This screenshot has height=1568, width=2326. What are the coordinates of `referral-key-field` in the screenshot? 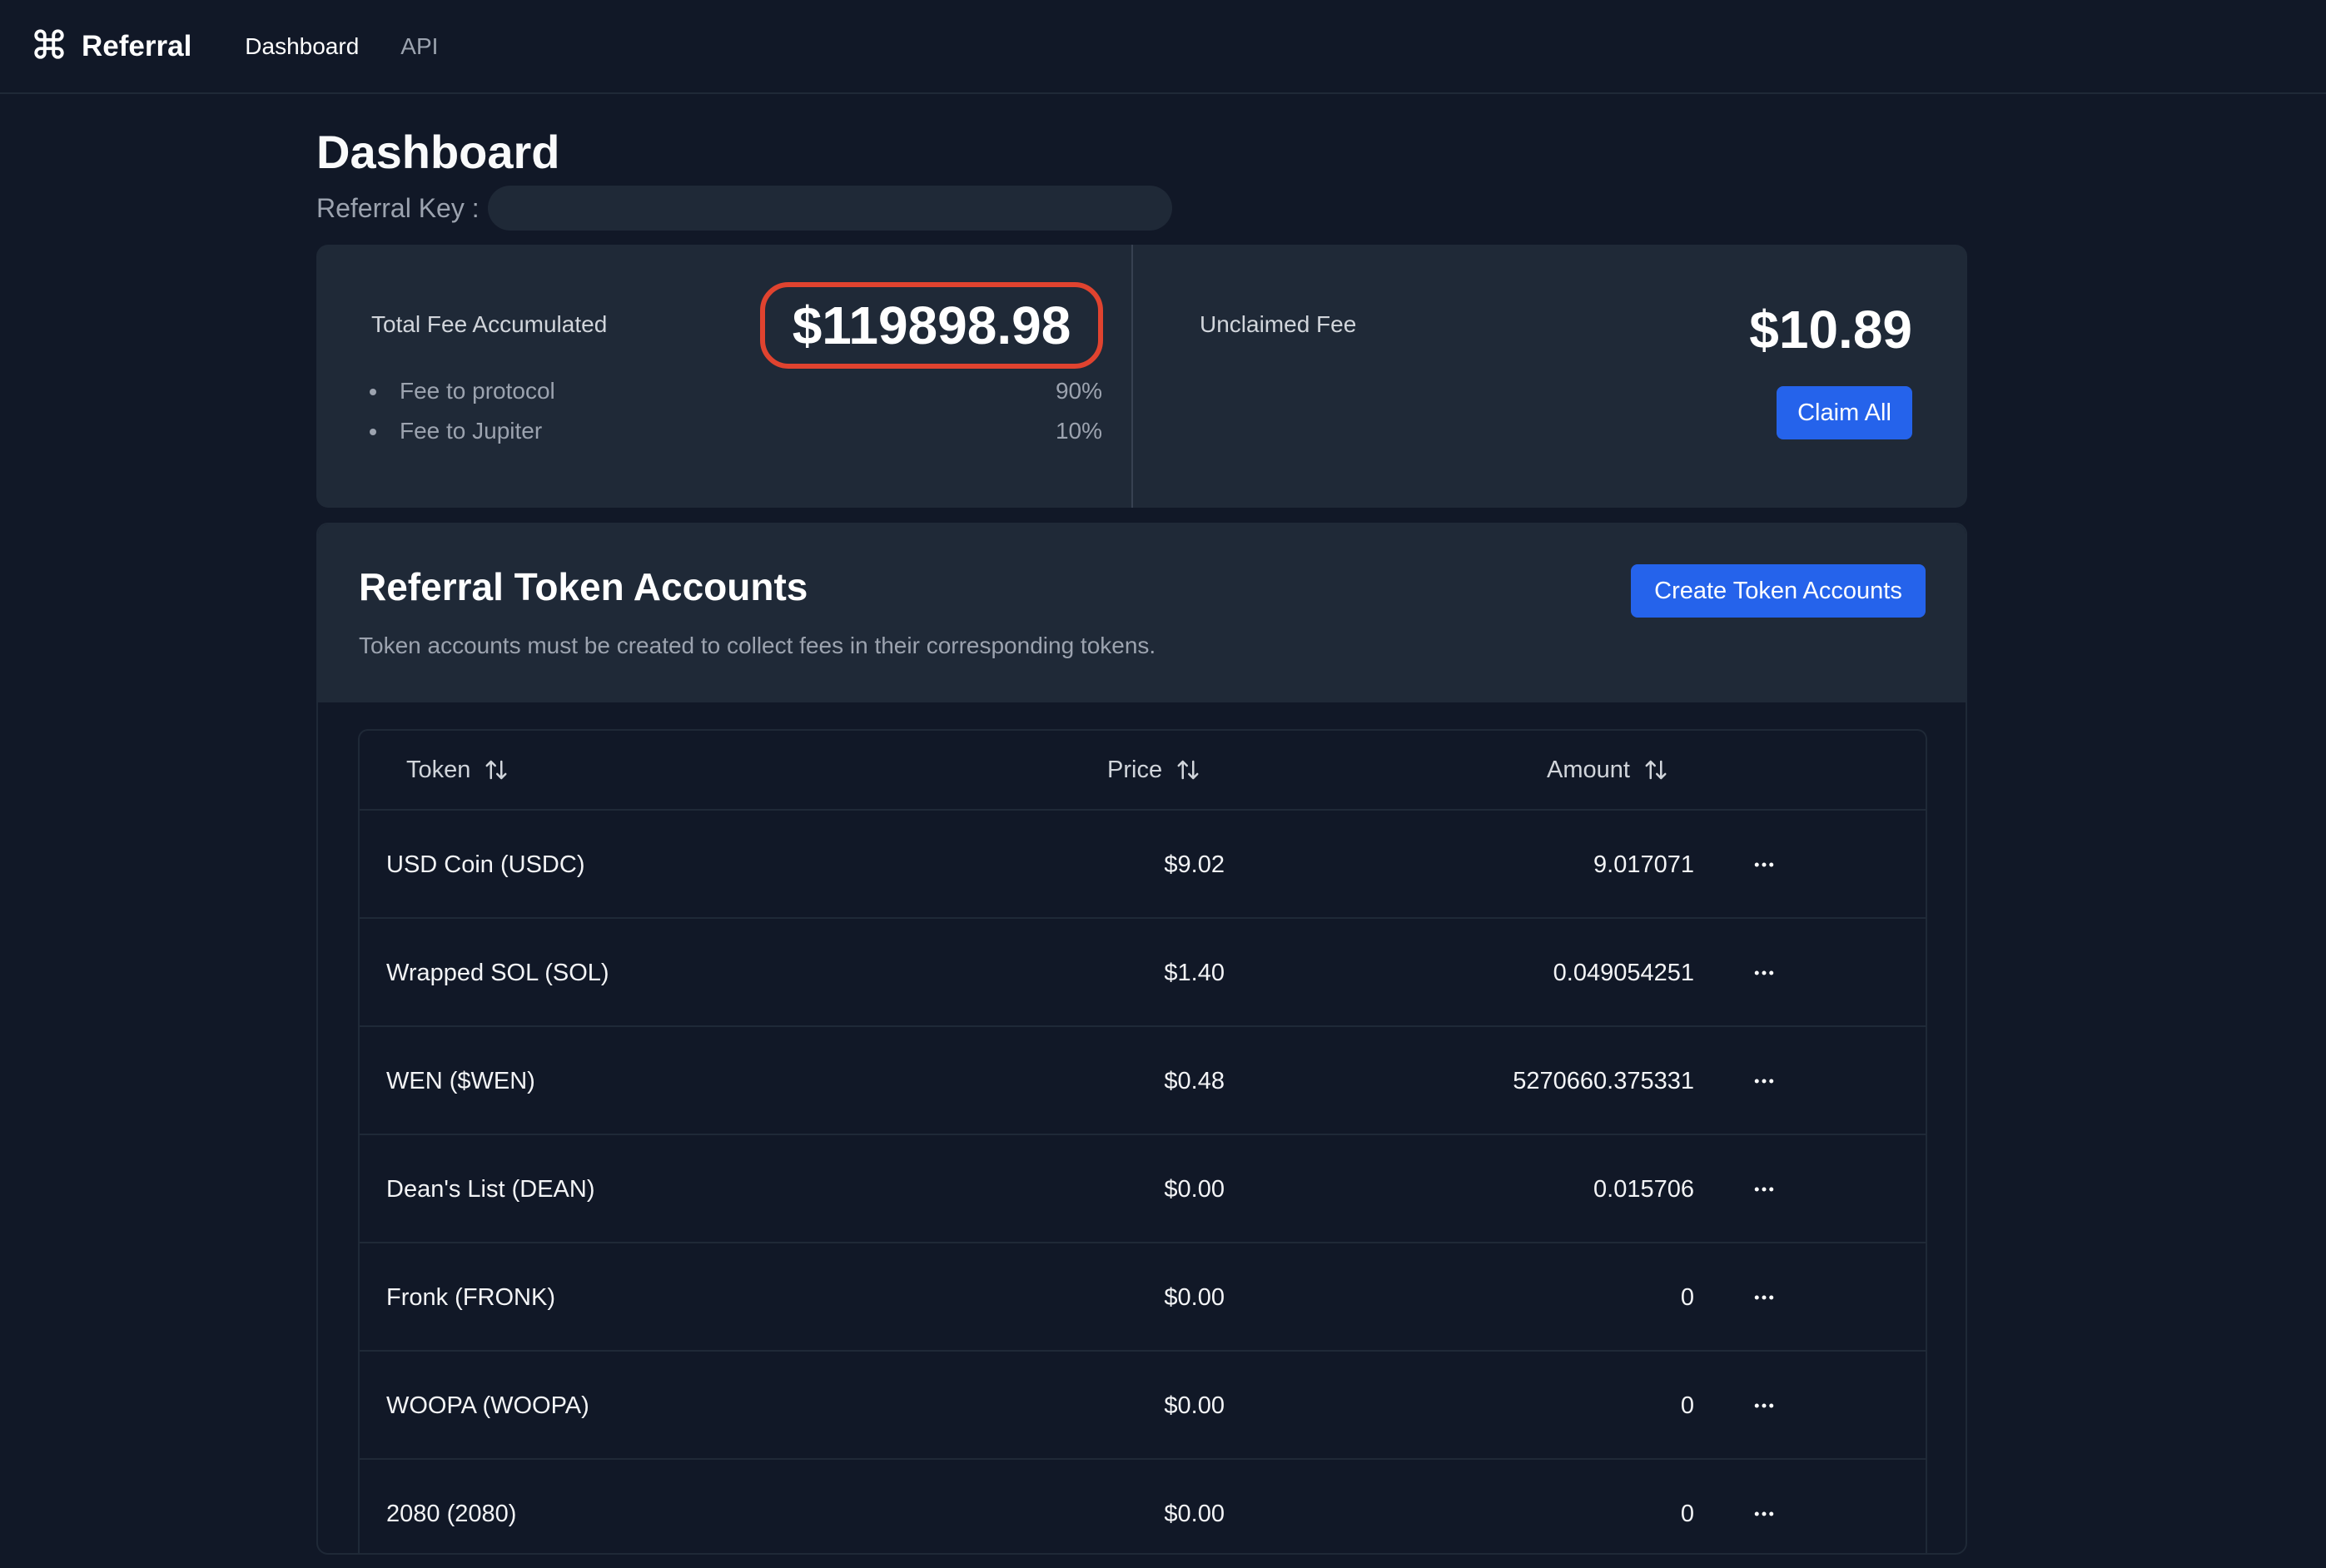 It's located at (829, 208).